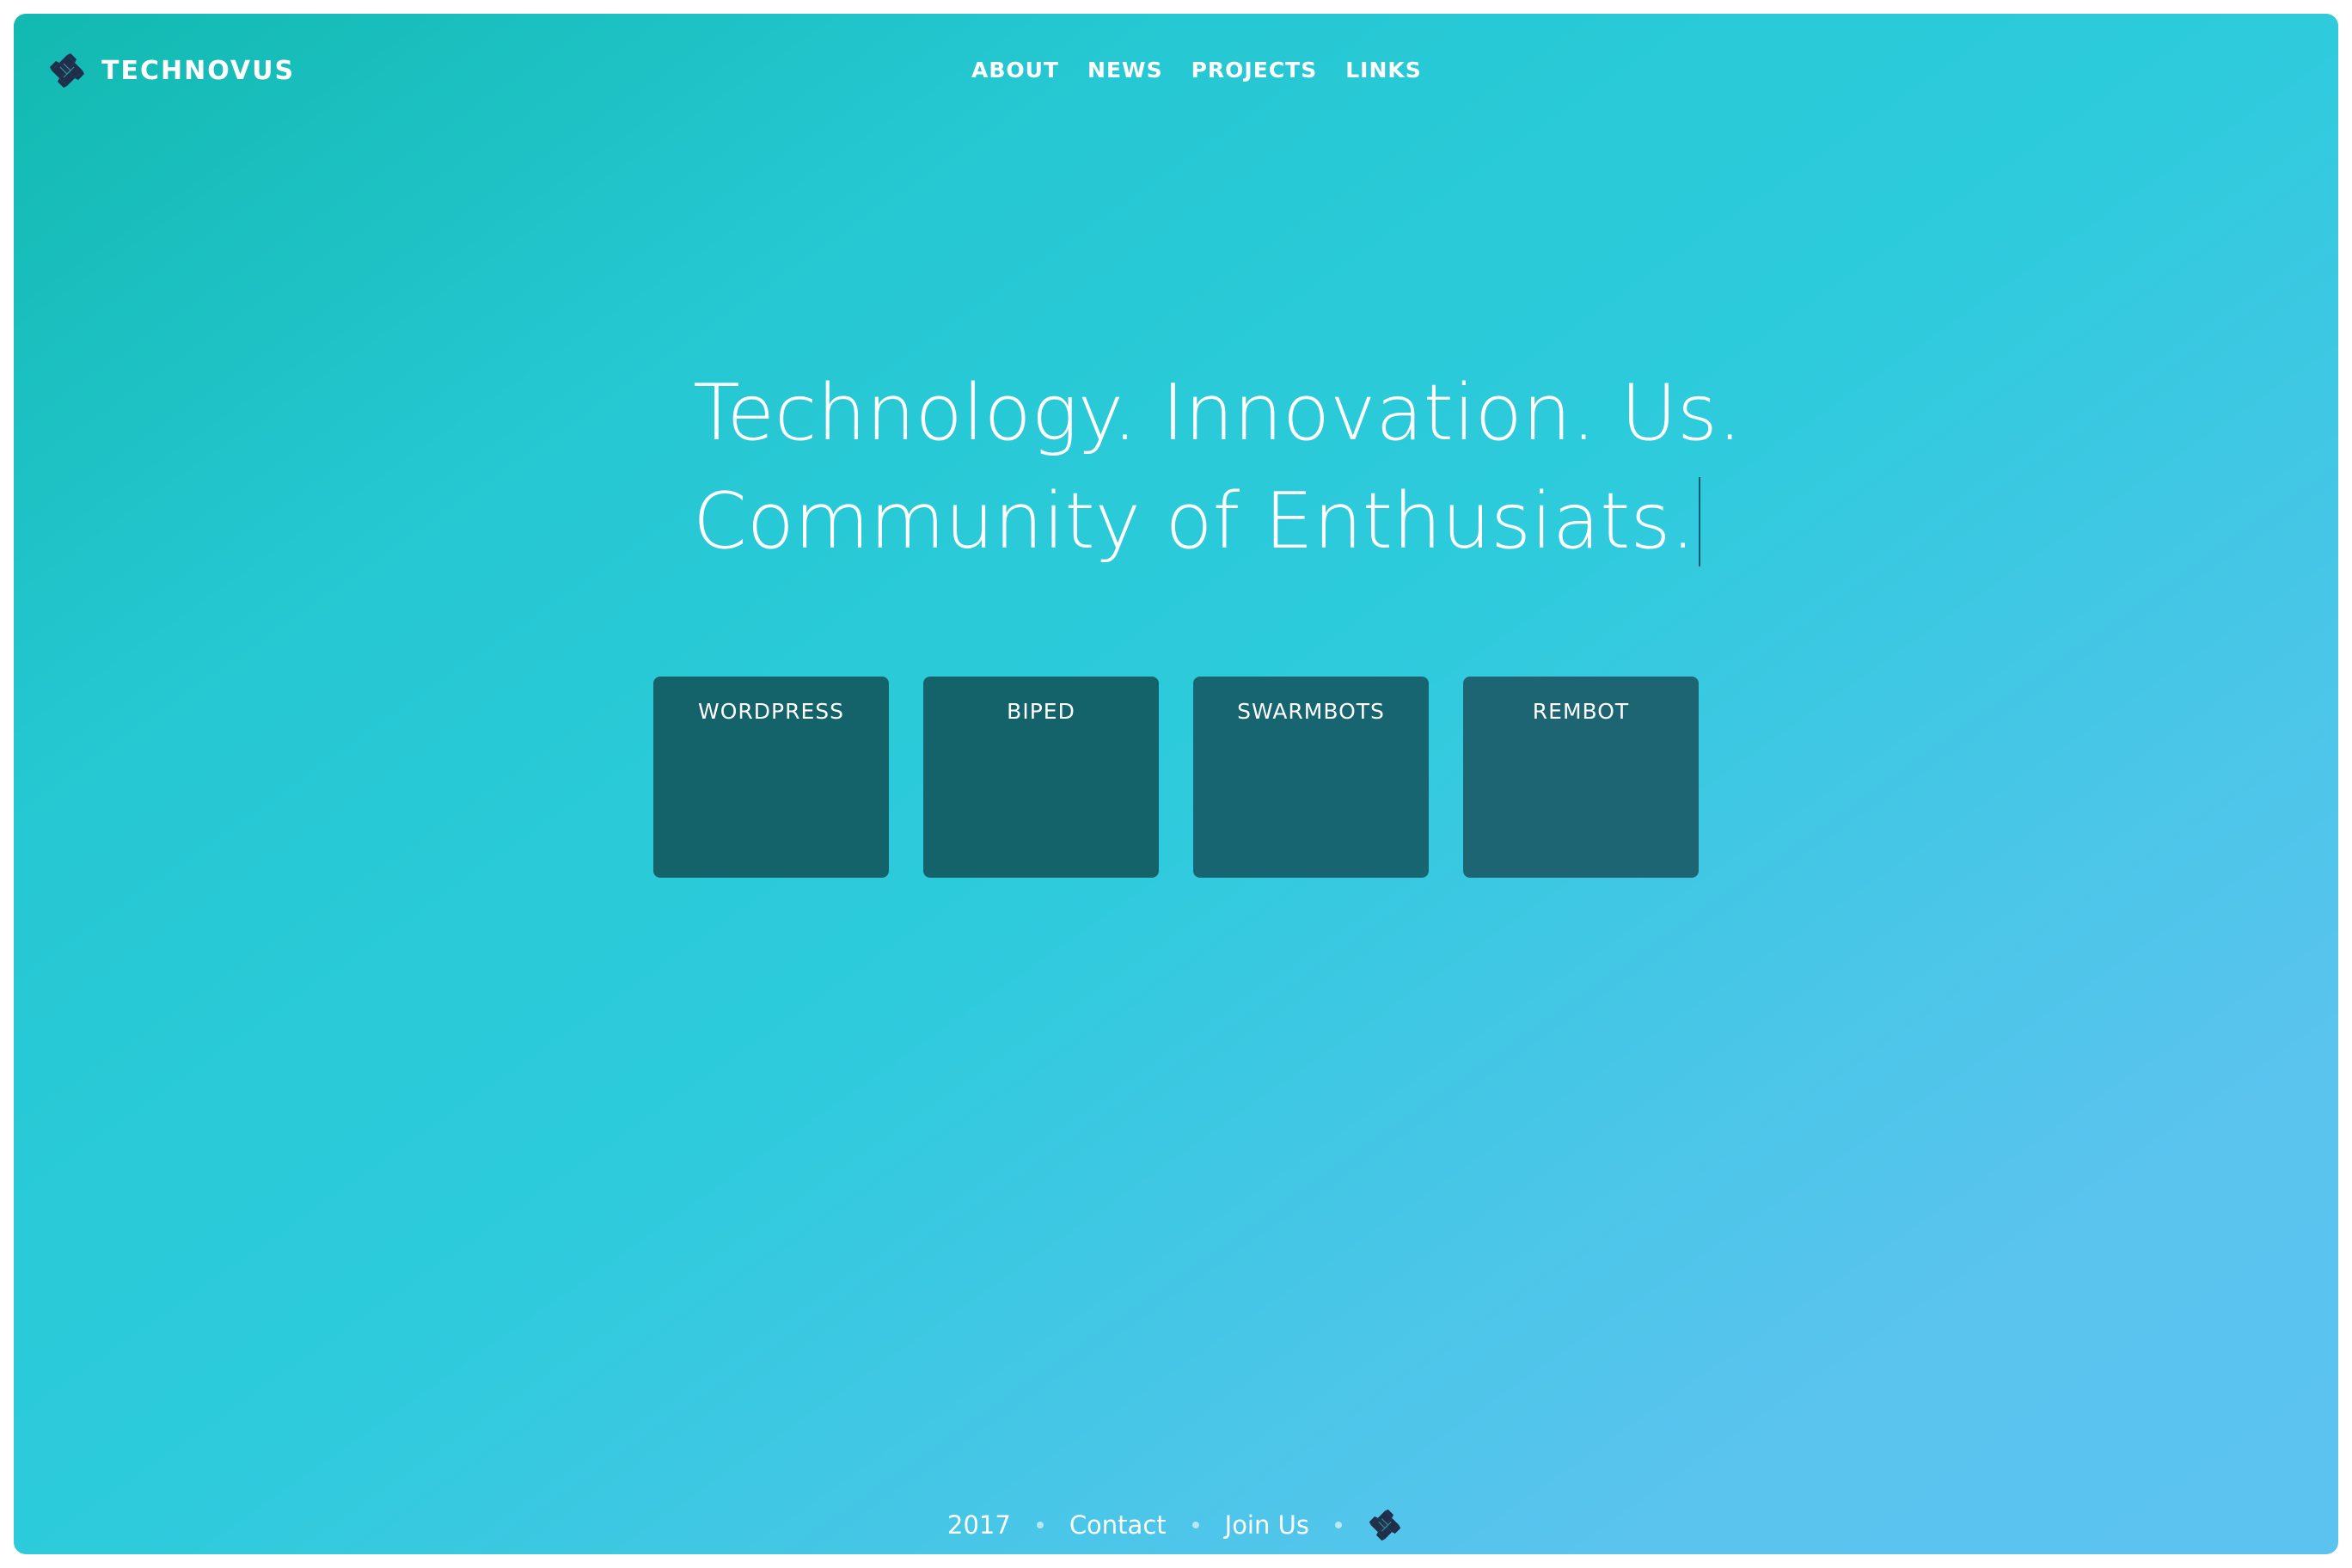  What do you see at coordinates (198, 70) in the screenshot?
I see `brand-name: TECHNOVUS` at bounding box center [198, 70].